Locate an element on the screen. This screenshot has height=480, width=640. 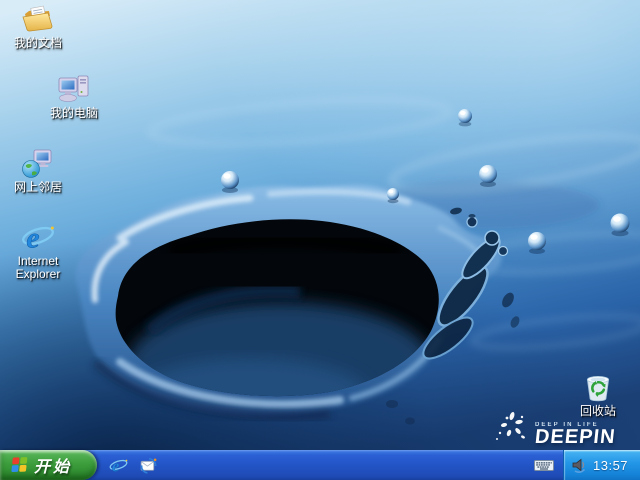
desktop-icon-my-computer: 我的电脑 is located at coordinates (74, 96).